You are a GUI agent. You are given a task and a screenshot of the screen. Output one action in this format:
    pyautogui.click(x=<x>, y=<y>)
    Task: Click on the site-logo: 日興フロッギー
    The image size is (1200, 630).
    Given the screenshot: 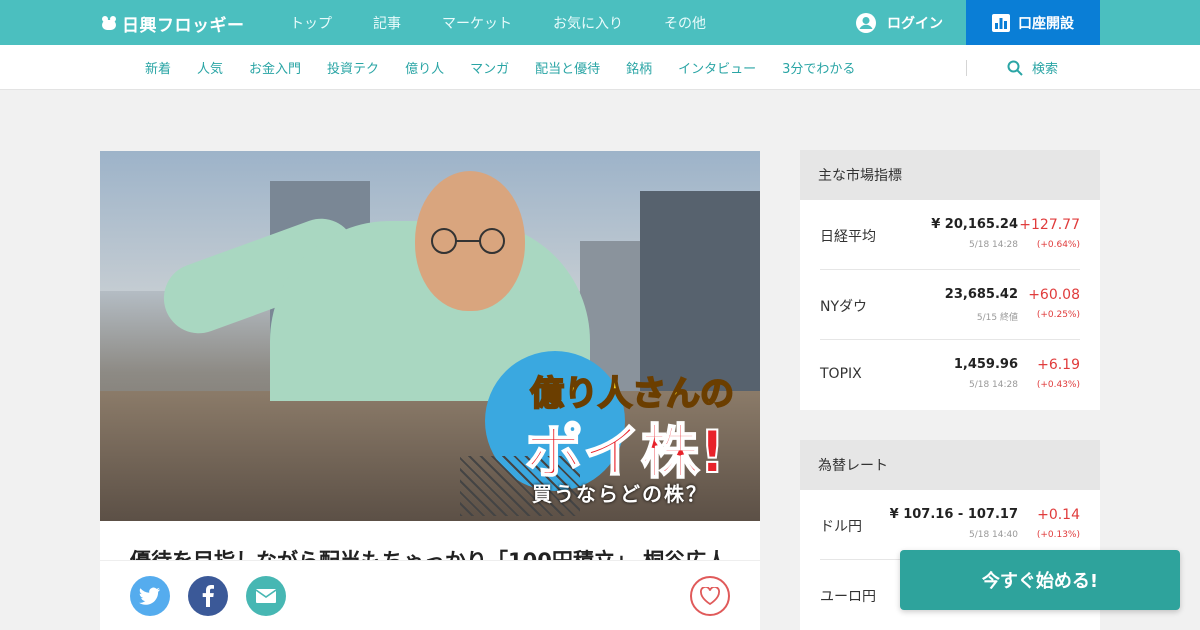 What is the action you would take?
    pyautogui.click(x=172, y=23)
    